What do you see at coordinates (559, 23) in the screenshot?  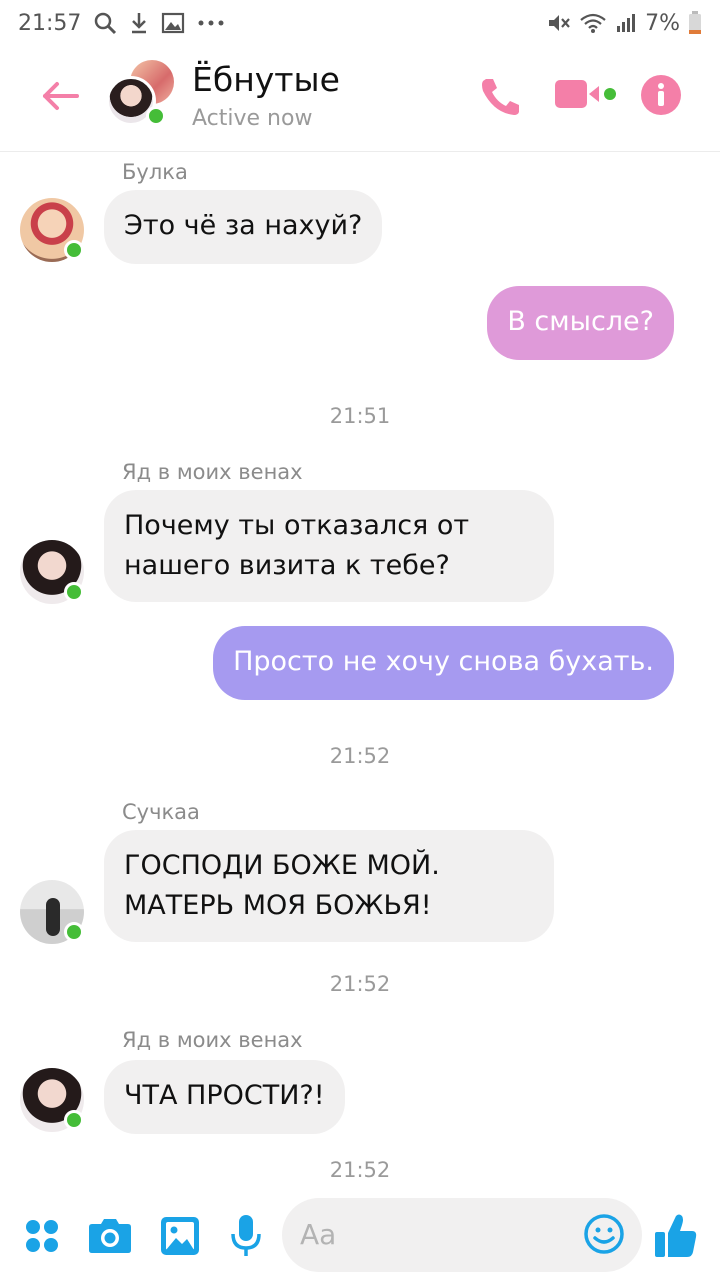 I see `mute-icon` at bounding box center [559, 23].